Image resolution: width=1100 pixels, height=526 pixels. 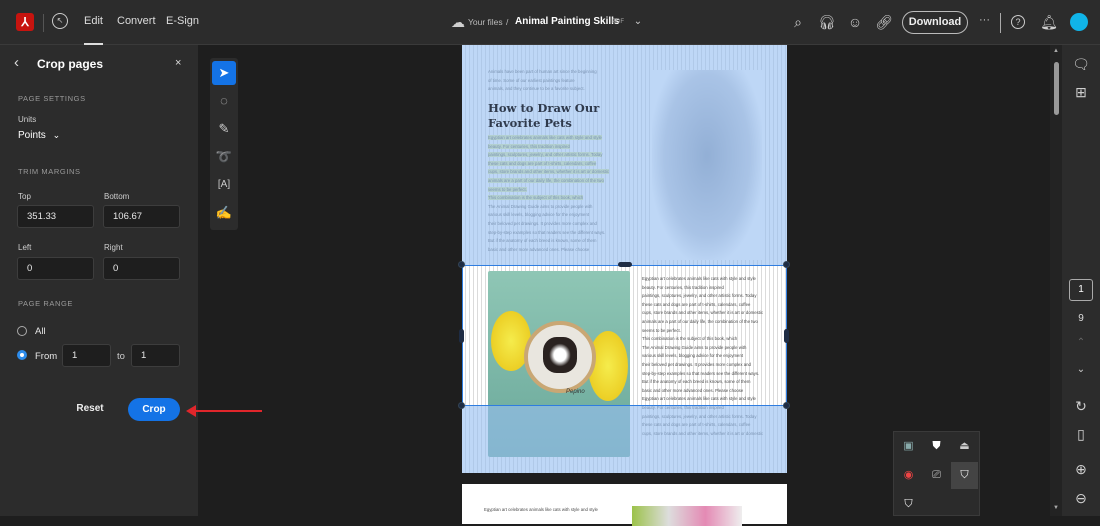 I want to click on adobe-acrobat-logo: ⅄, so click(x=25, y=22).